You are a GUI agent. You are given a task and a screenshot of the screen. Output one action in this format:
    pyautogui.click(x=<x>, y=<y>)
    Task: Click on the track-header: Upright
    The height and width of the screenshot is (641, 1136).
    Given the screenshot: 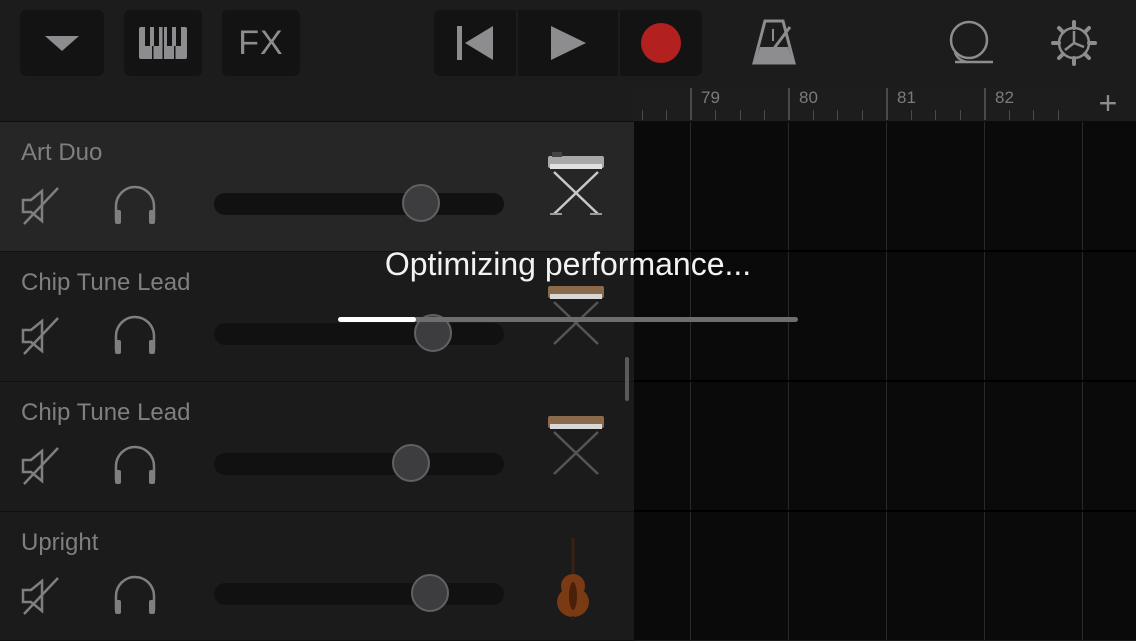 What is the action you would take?
    pyautogui.click(x=317, y=576)
    